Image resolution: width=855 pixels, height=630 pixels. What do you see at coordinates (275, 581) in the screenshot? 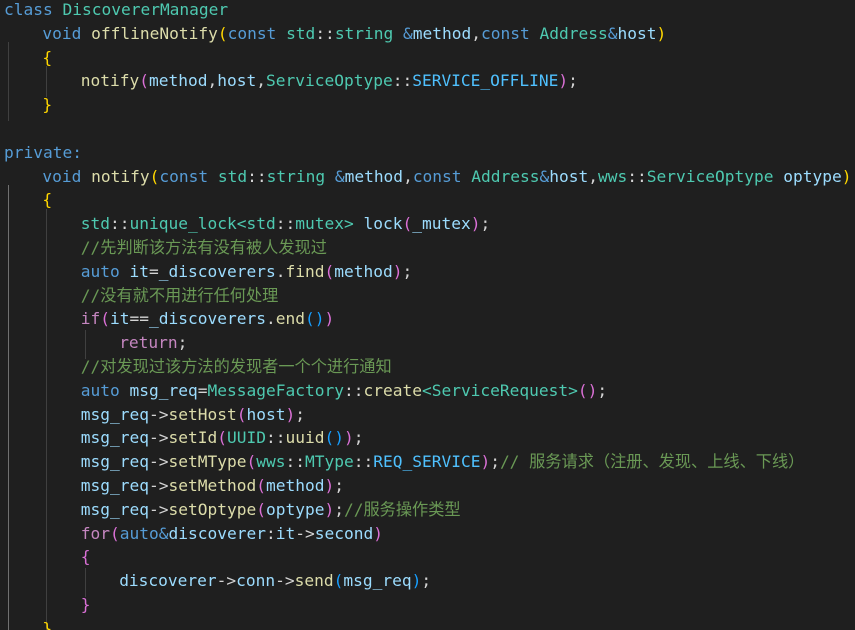
I see `code-line: discoverer->conn->send(msg_req);` at bounding box center [275, 581].